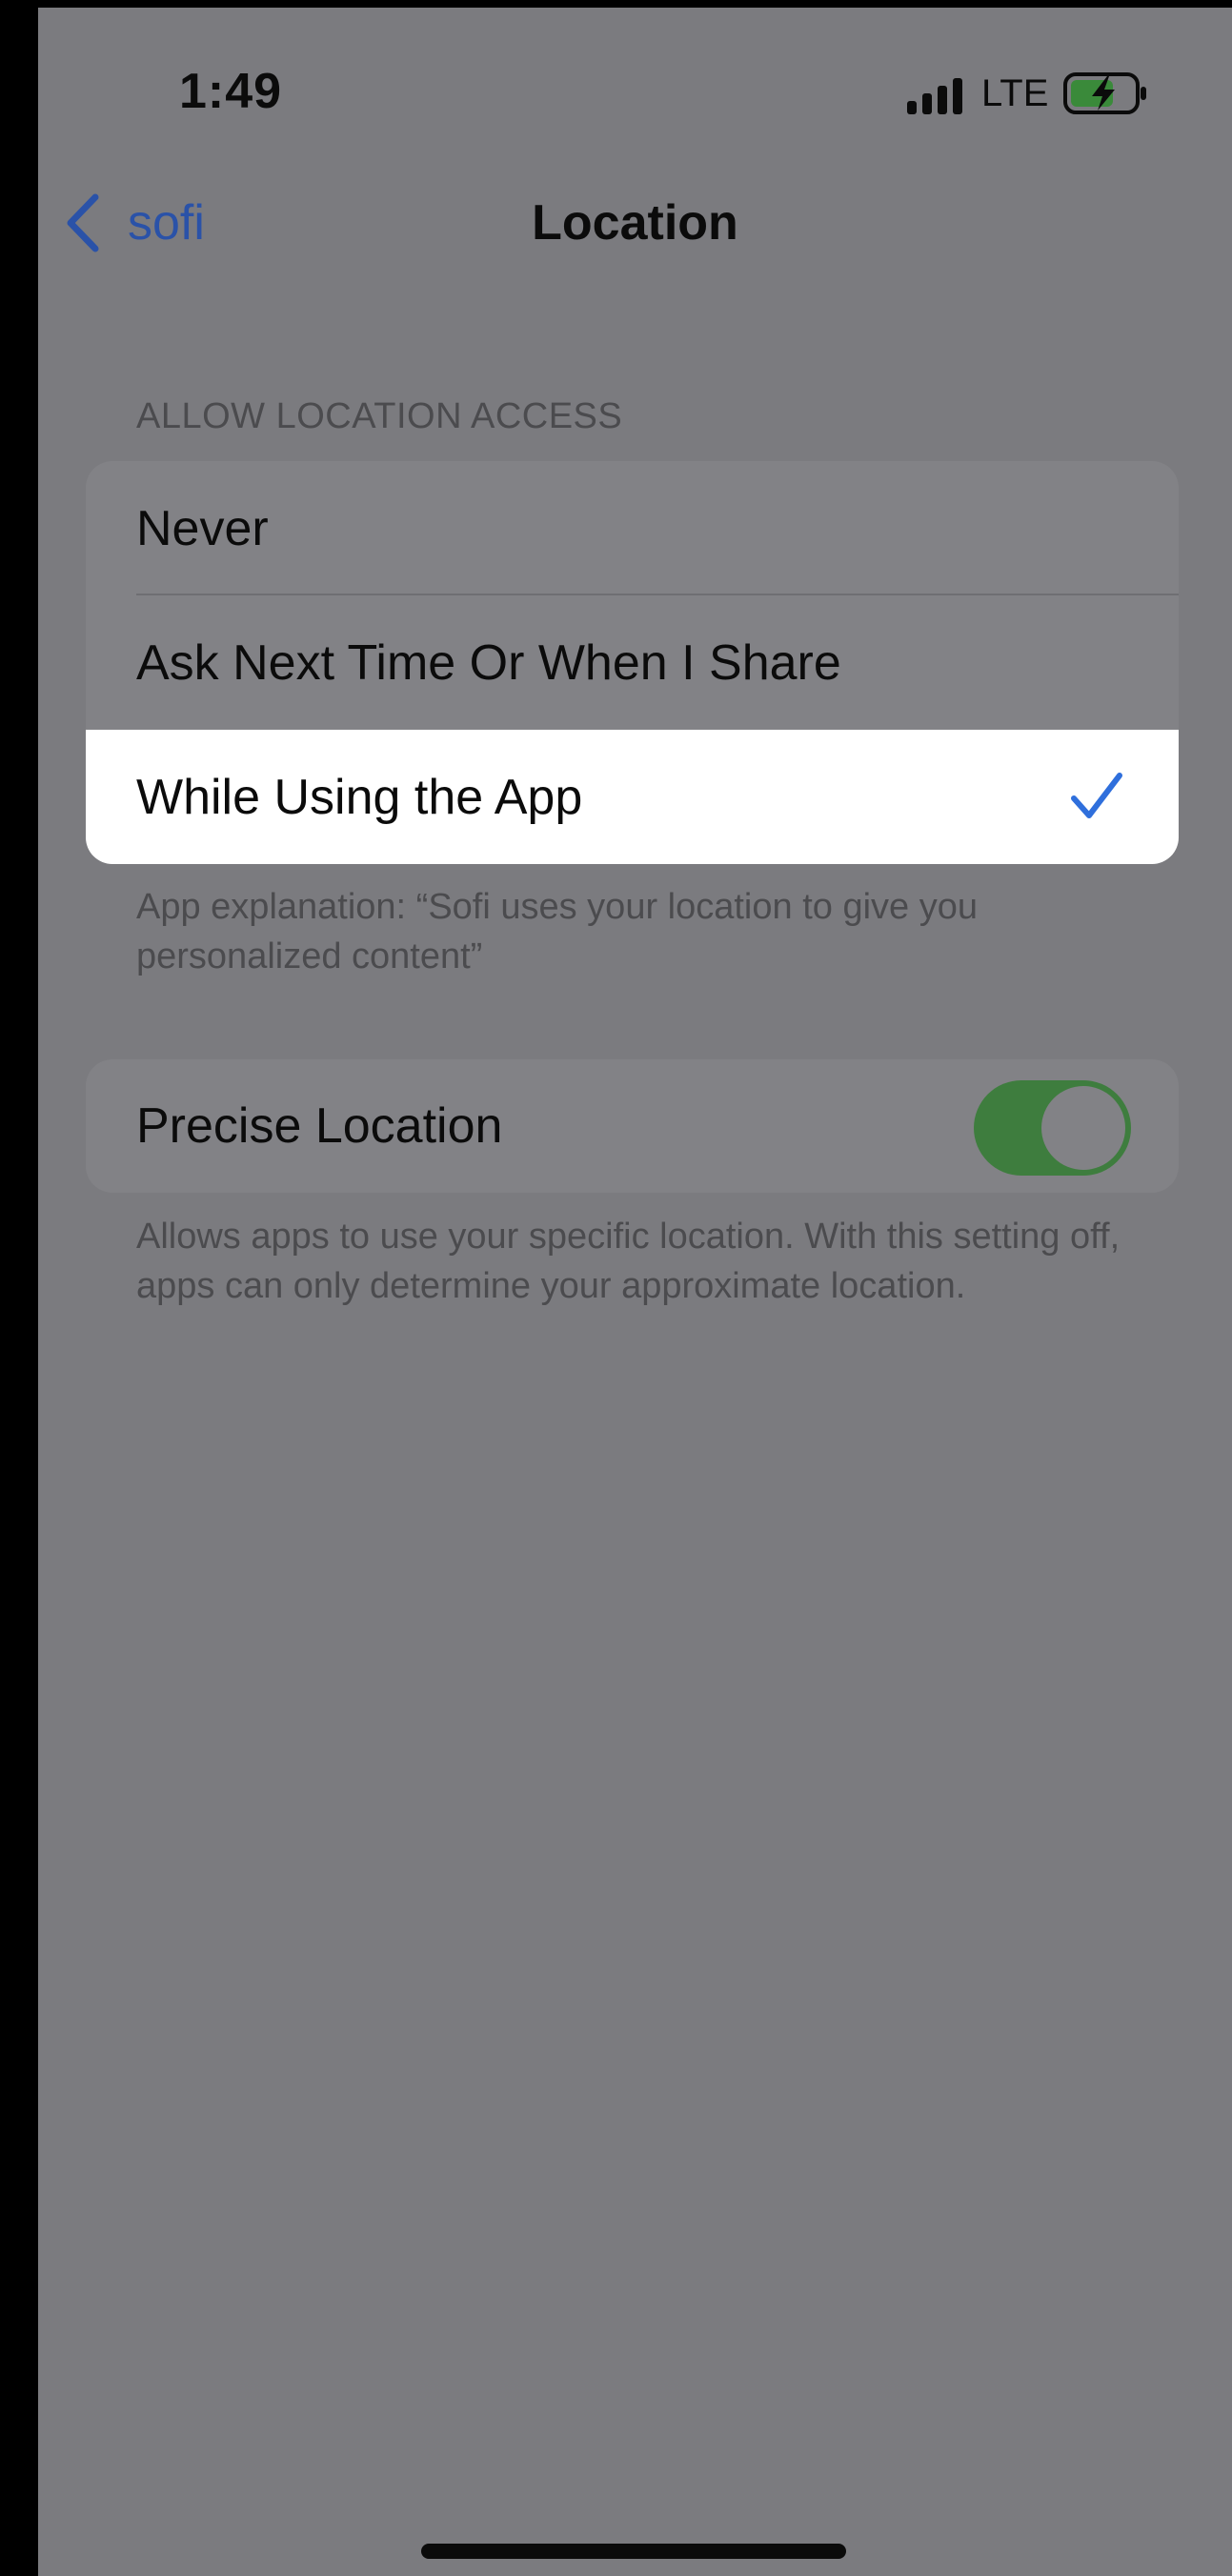 The width and height of the screenshot is (1232, 2576). Describe the element at coordinates (635, 223) in the screenshot. I see `page-title: Location` at that location.